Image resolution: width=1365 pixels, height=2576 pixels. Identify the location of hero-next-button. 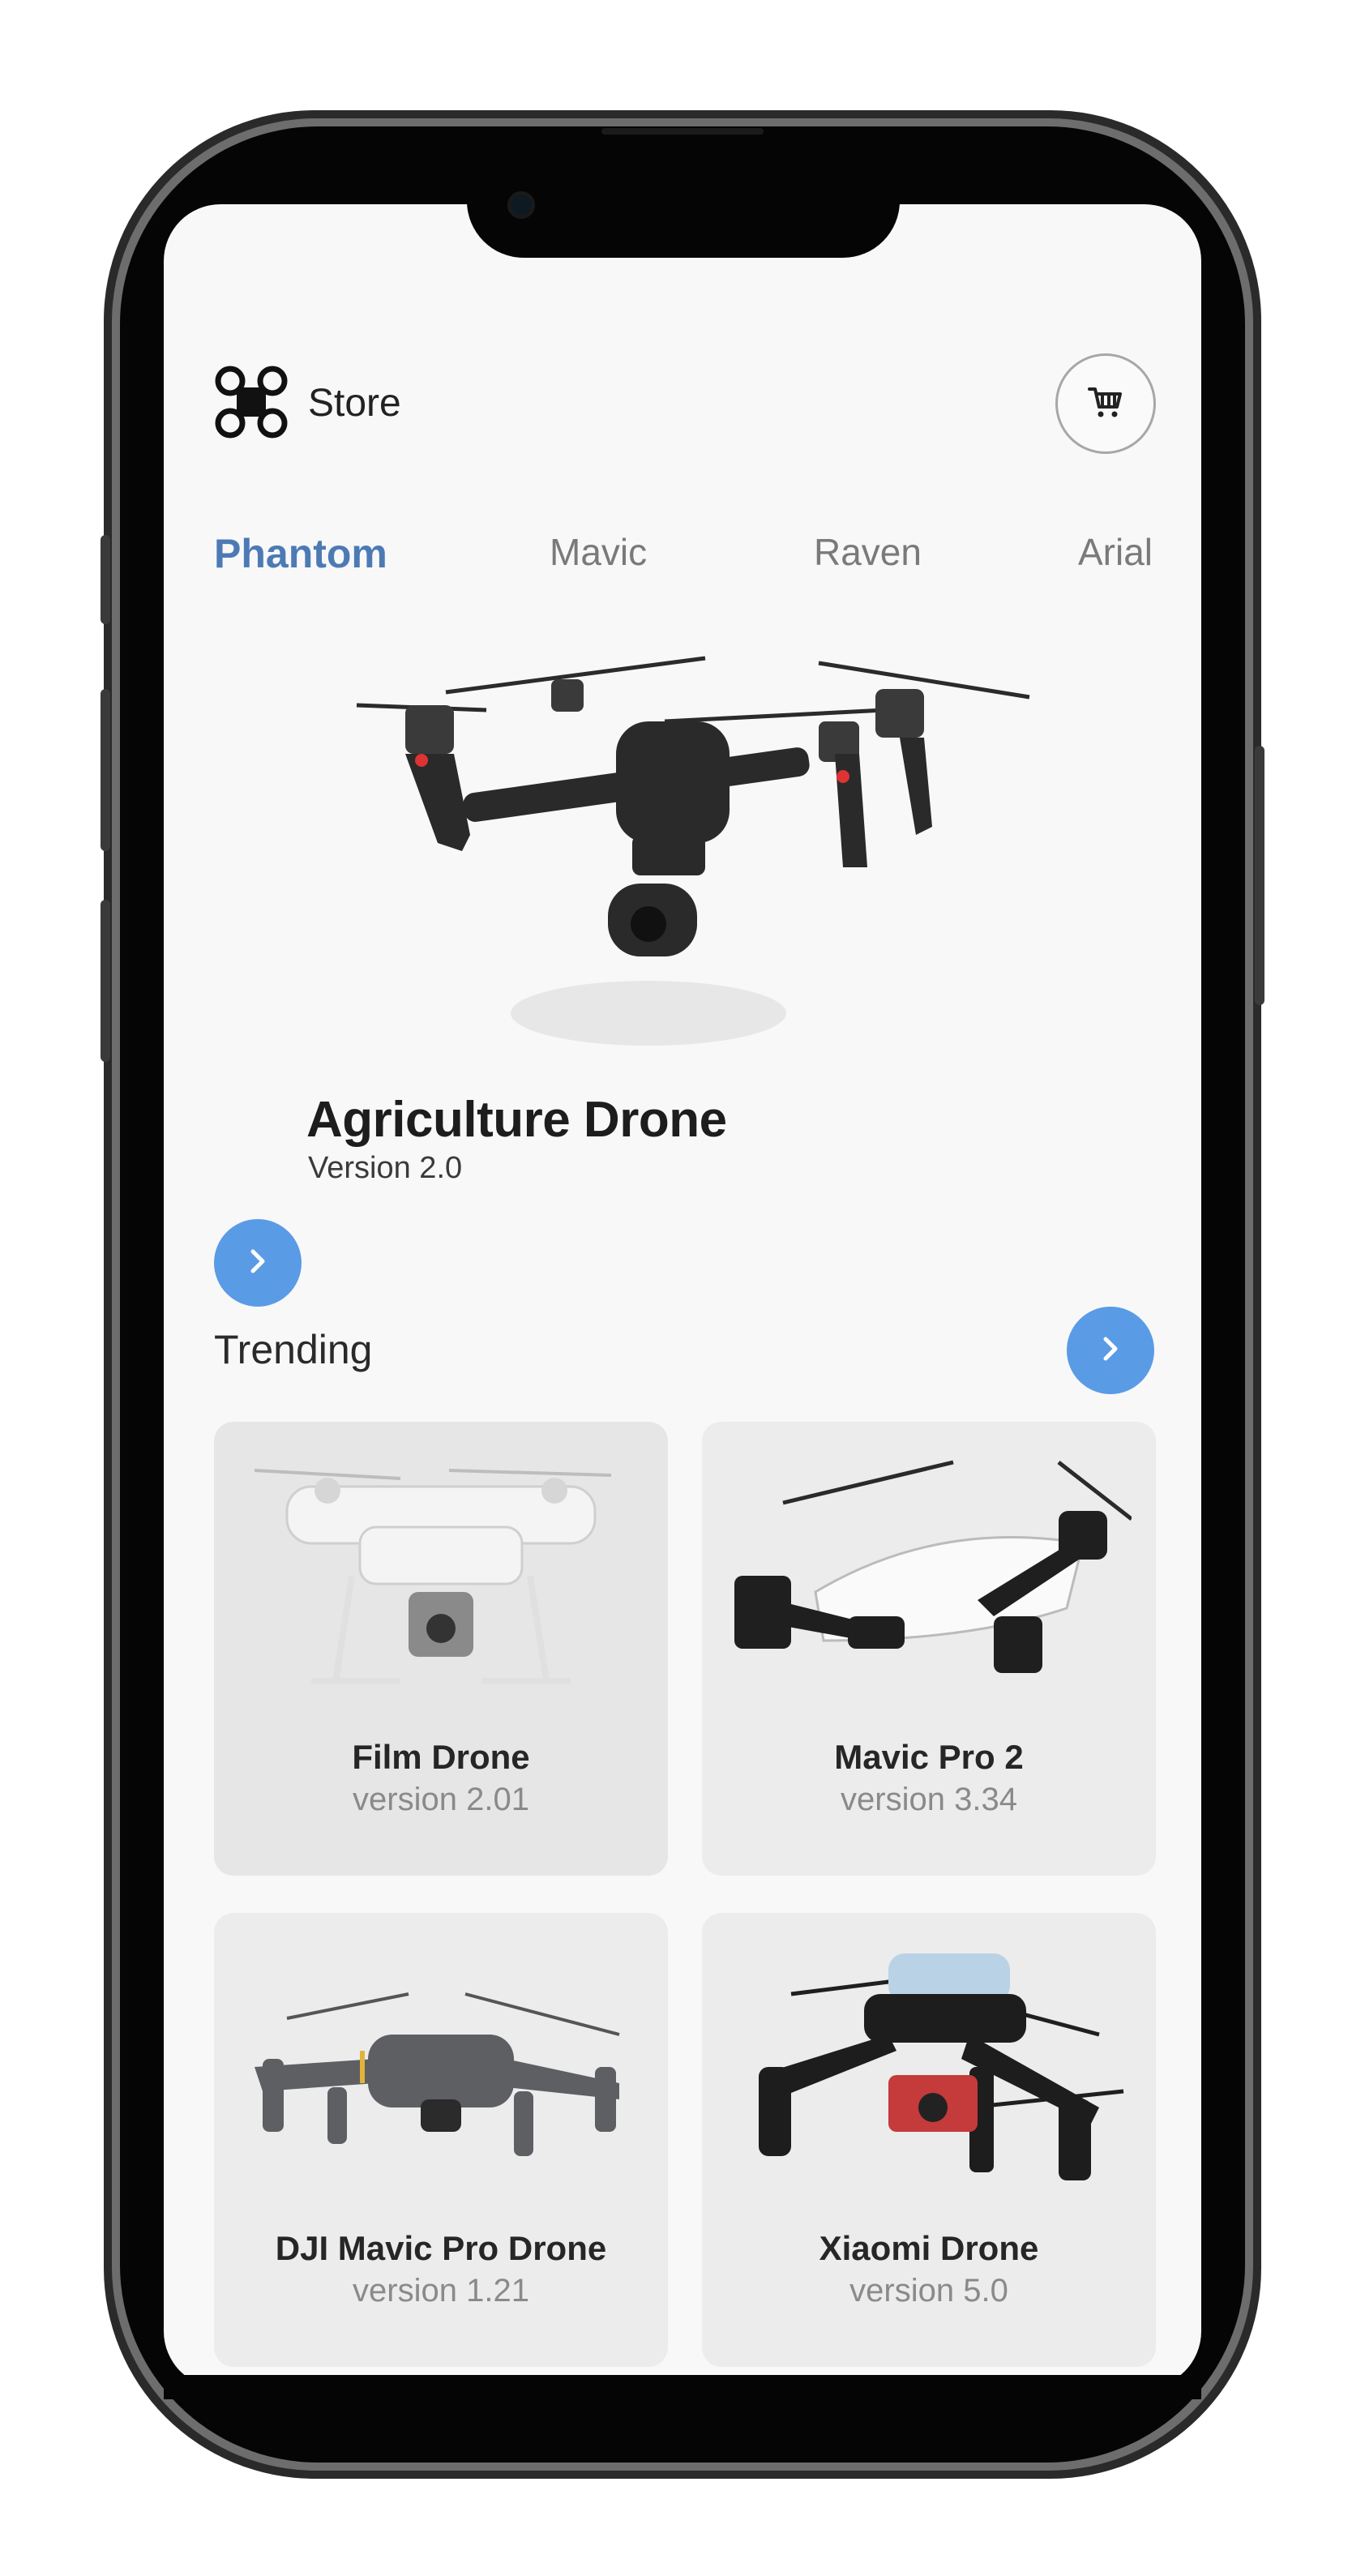
(258, 1263).